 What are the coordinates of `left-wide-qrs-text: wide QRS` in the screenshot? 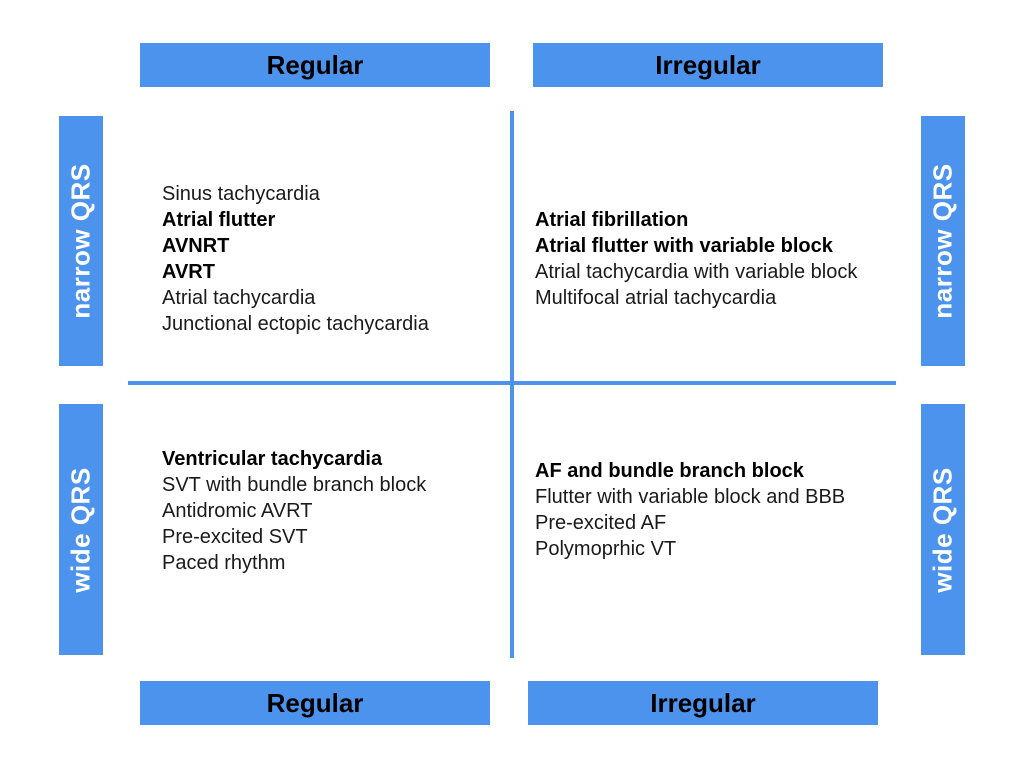 It's located at (80, 529).